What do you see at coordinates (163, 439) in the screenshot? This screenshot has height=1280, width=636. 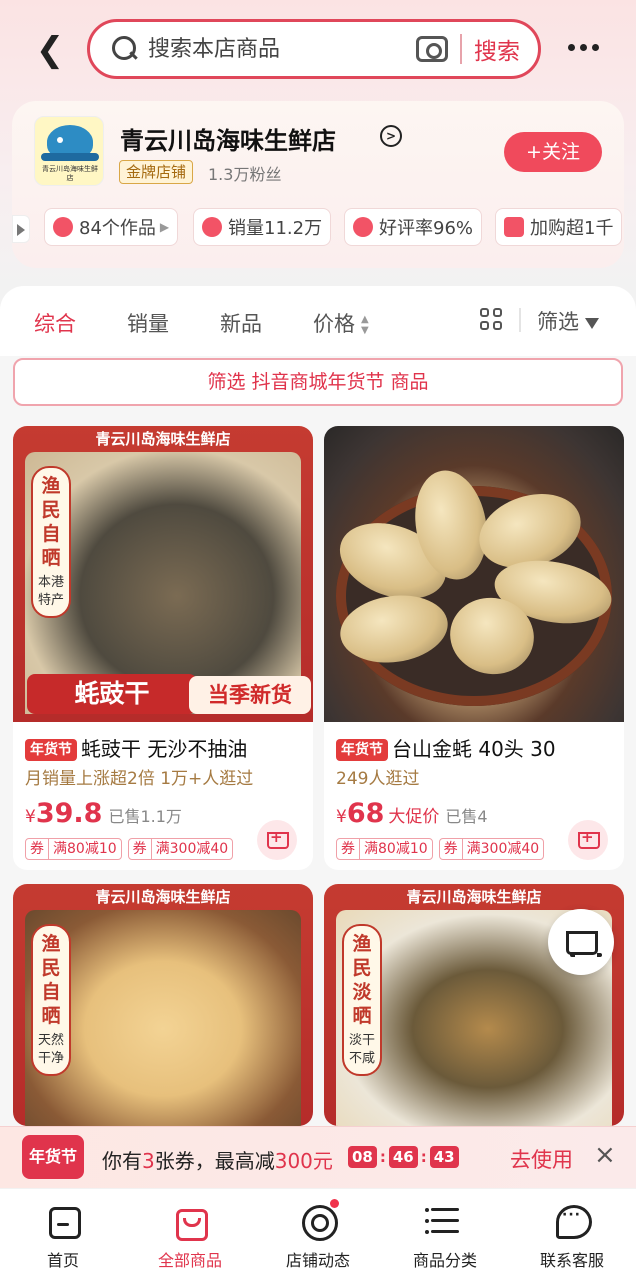 I see `image-shop-name: 青云川岛海味生鲜店` at bounding box center [163, 439].